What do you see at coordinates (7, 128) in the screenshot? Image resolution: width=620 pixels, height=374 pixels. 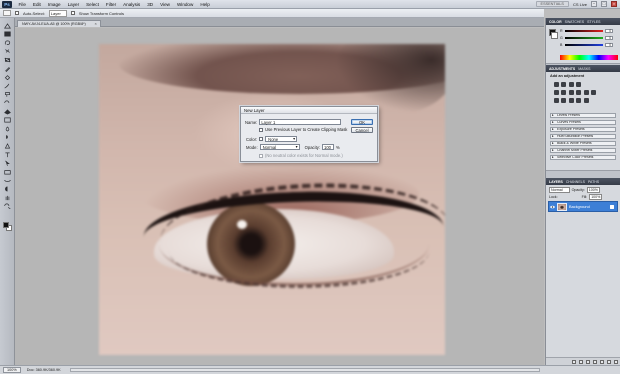 I see `blur-tool-icon` at bounding box center [7, 128].